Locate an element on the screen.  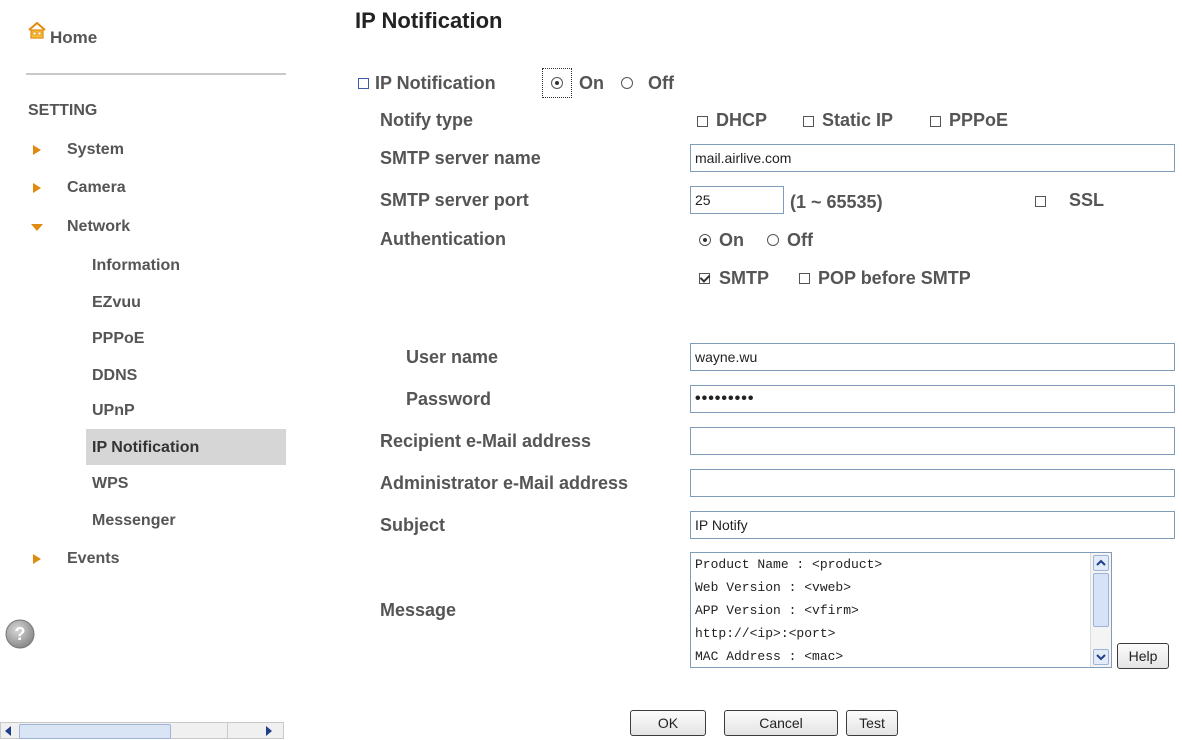
chevron-up-icon is located at coordinates (1101, 562).